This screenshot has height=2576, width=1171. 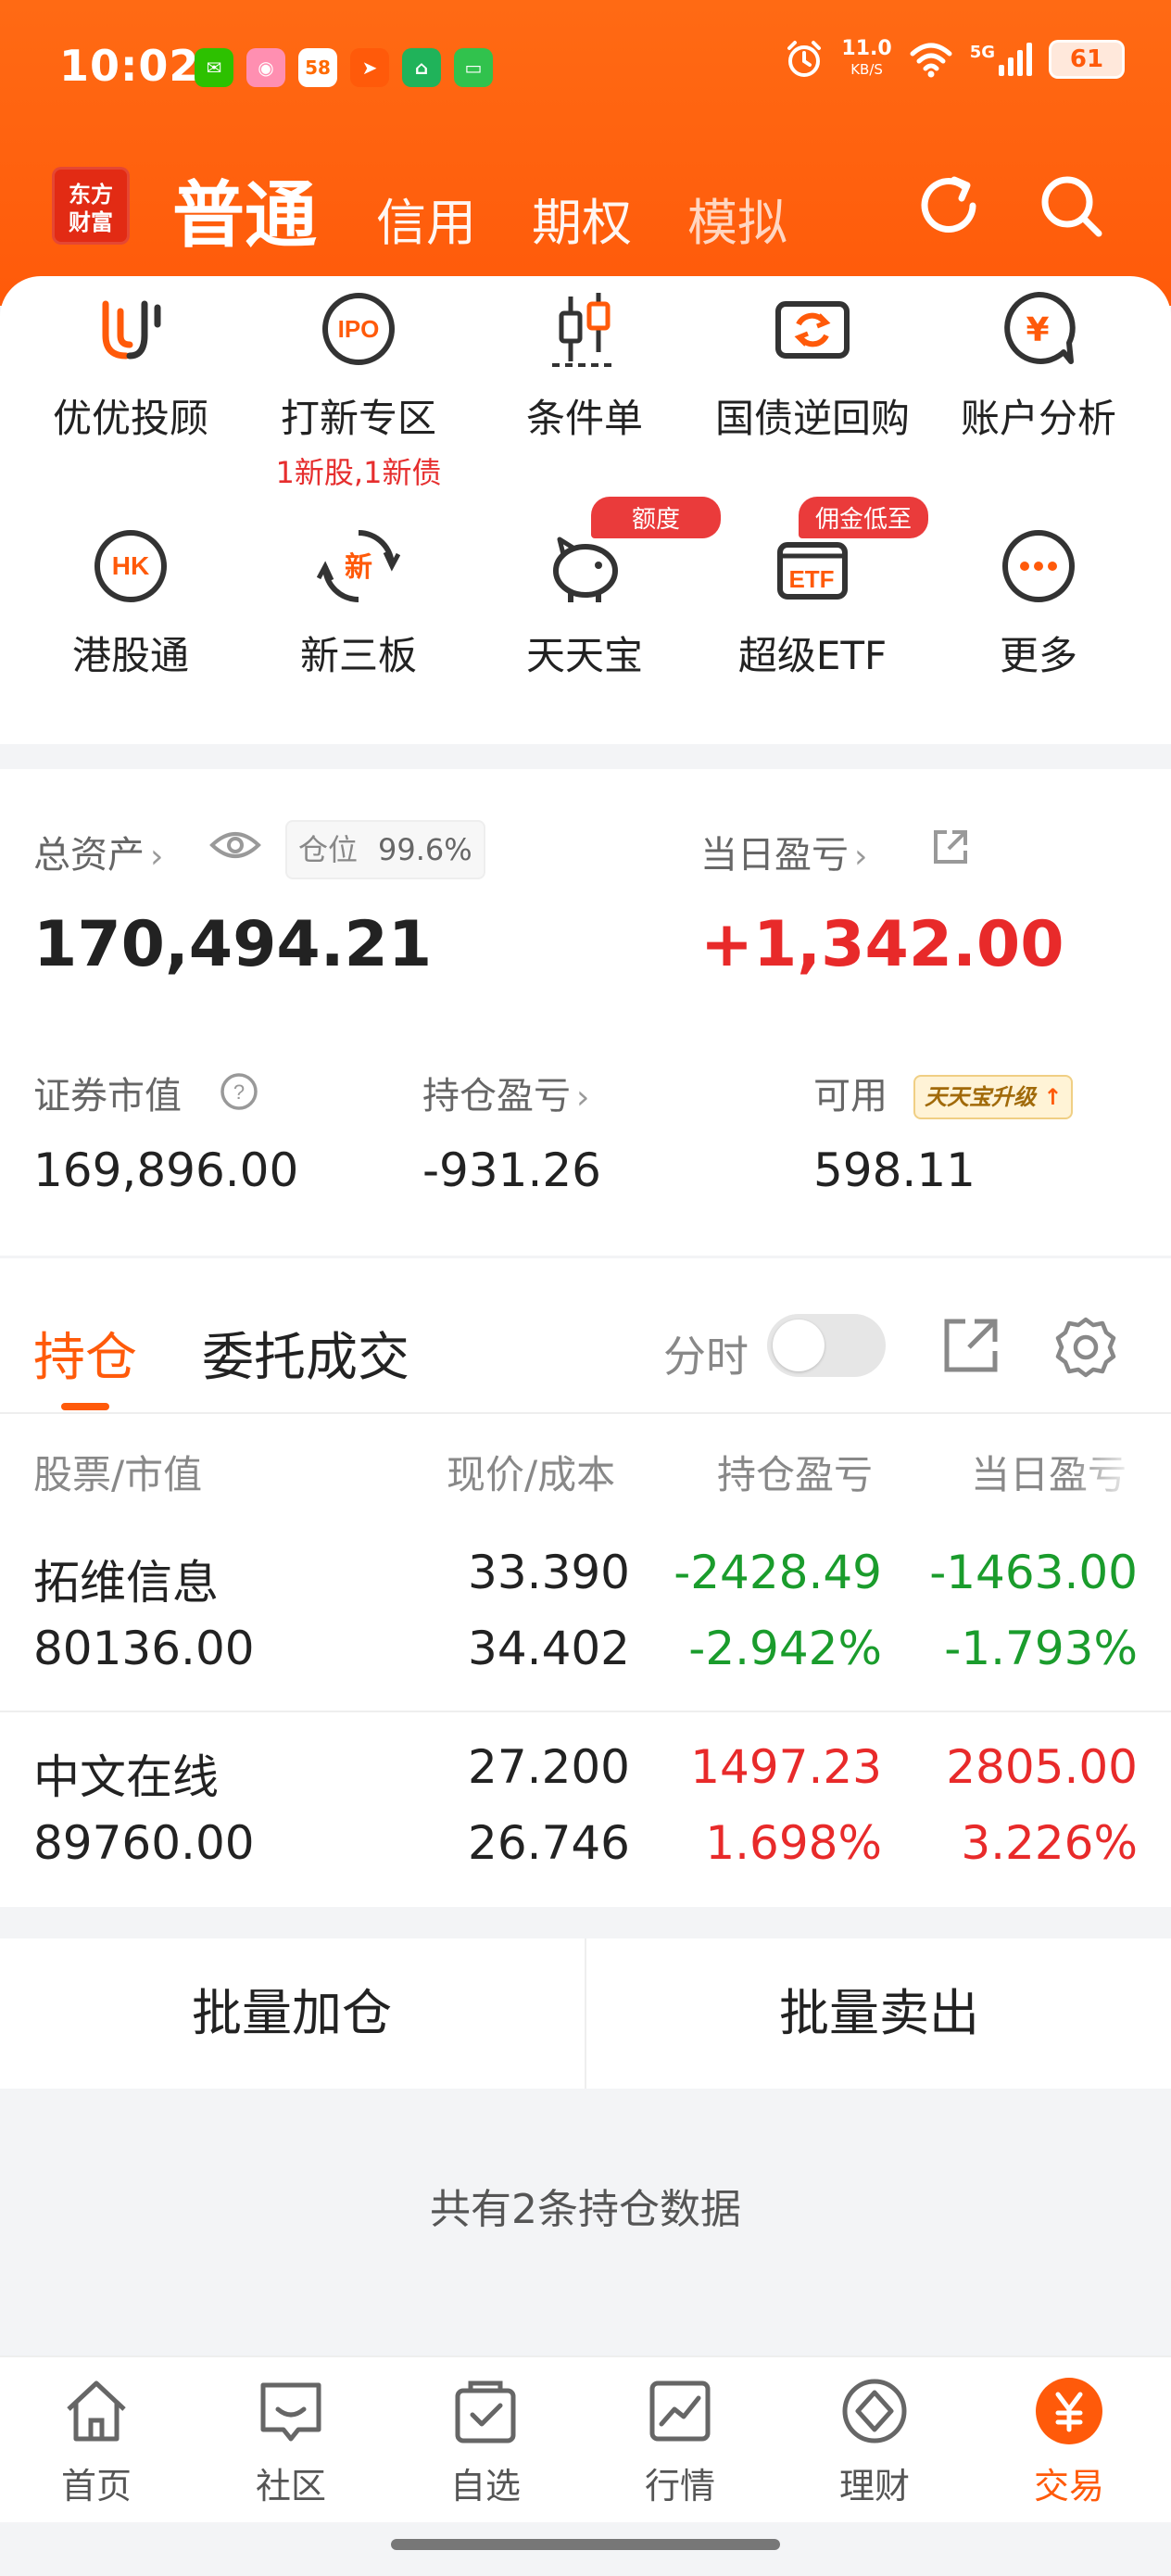 I want to click on nav-trade: 交易, so click(x=1069, y=2441).